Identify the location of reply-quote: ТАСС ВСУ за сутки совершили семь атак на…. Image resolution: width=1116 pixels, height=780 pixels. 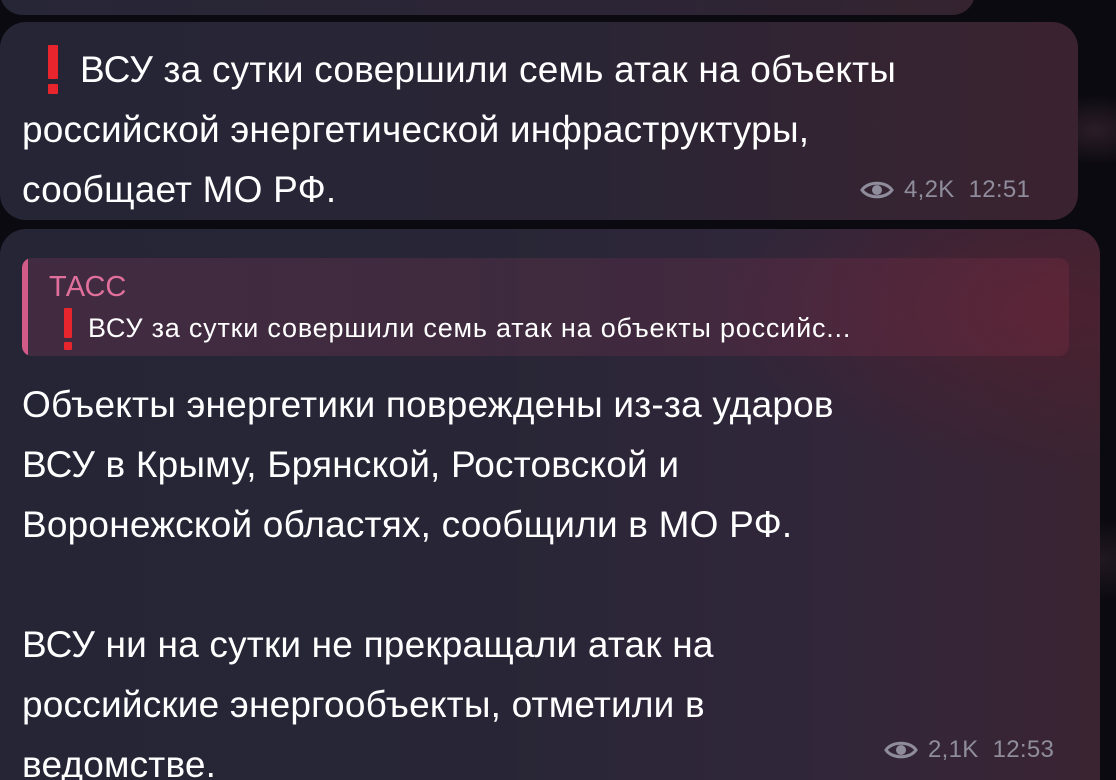
(545, 307).